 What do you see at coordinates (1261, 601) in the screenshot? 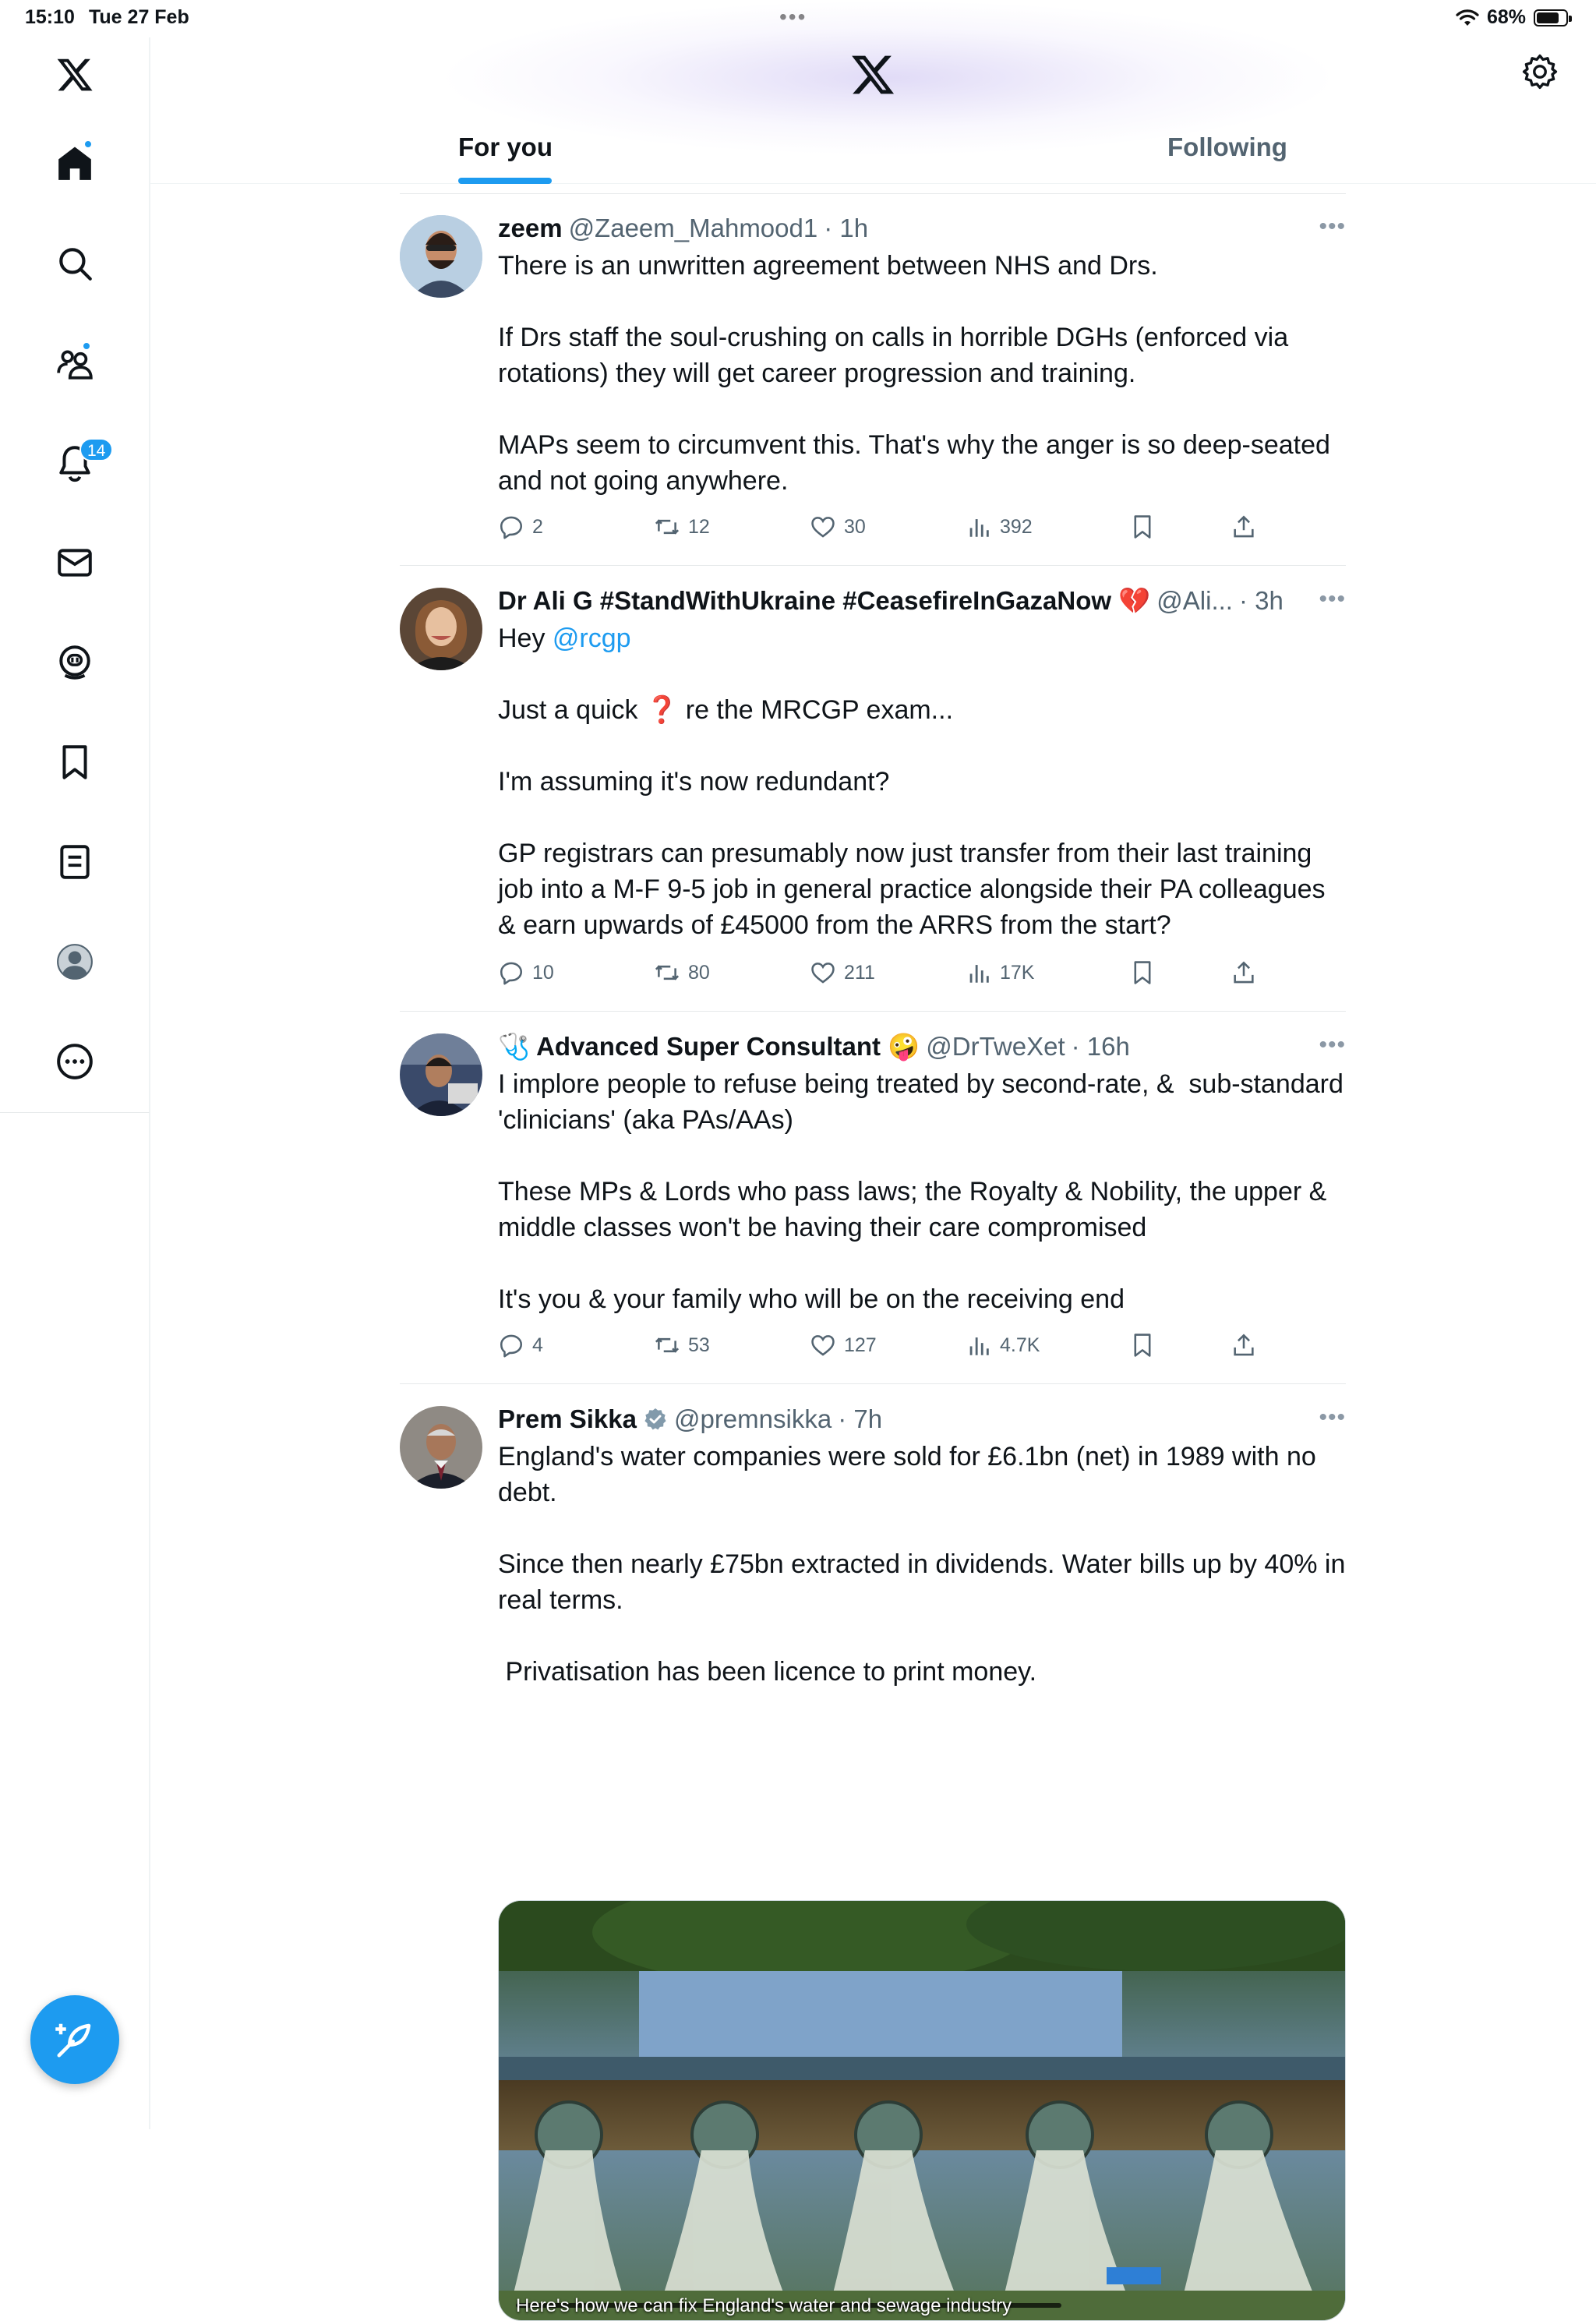
I see `tweet-time: · 3h` at bounding box center [1261, 601].